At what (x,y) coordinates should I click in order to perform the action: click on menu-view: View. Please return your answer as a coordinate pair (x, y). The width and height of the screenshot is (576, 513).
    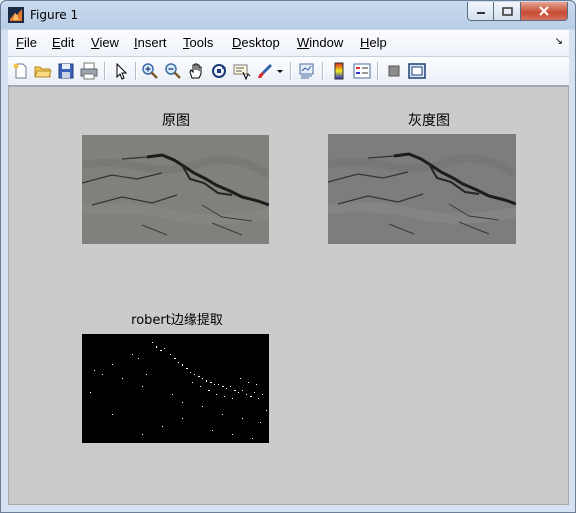
    Looking at the image, I should click on (105, 42).